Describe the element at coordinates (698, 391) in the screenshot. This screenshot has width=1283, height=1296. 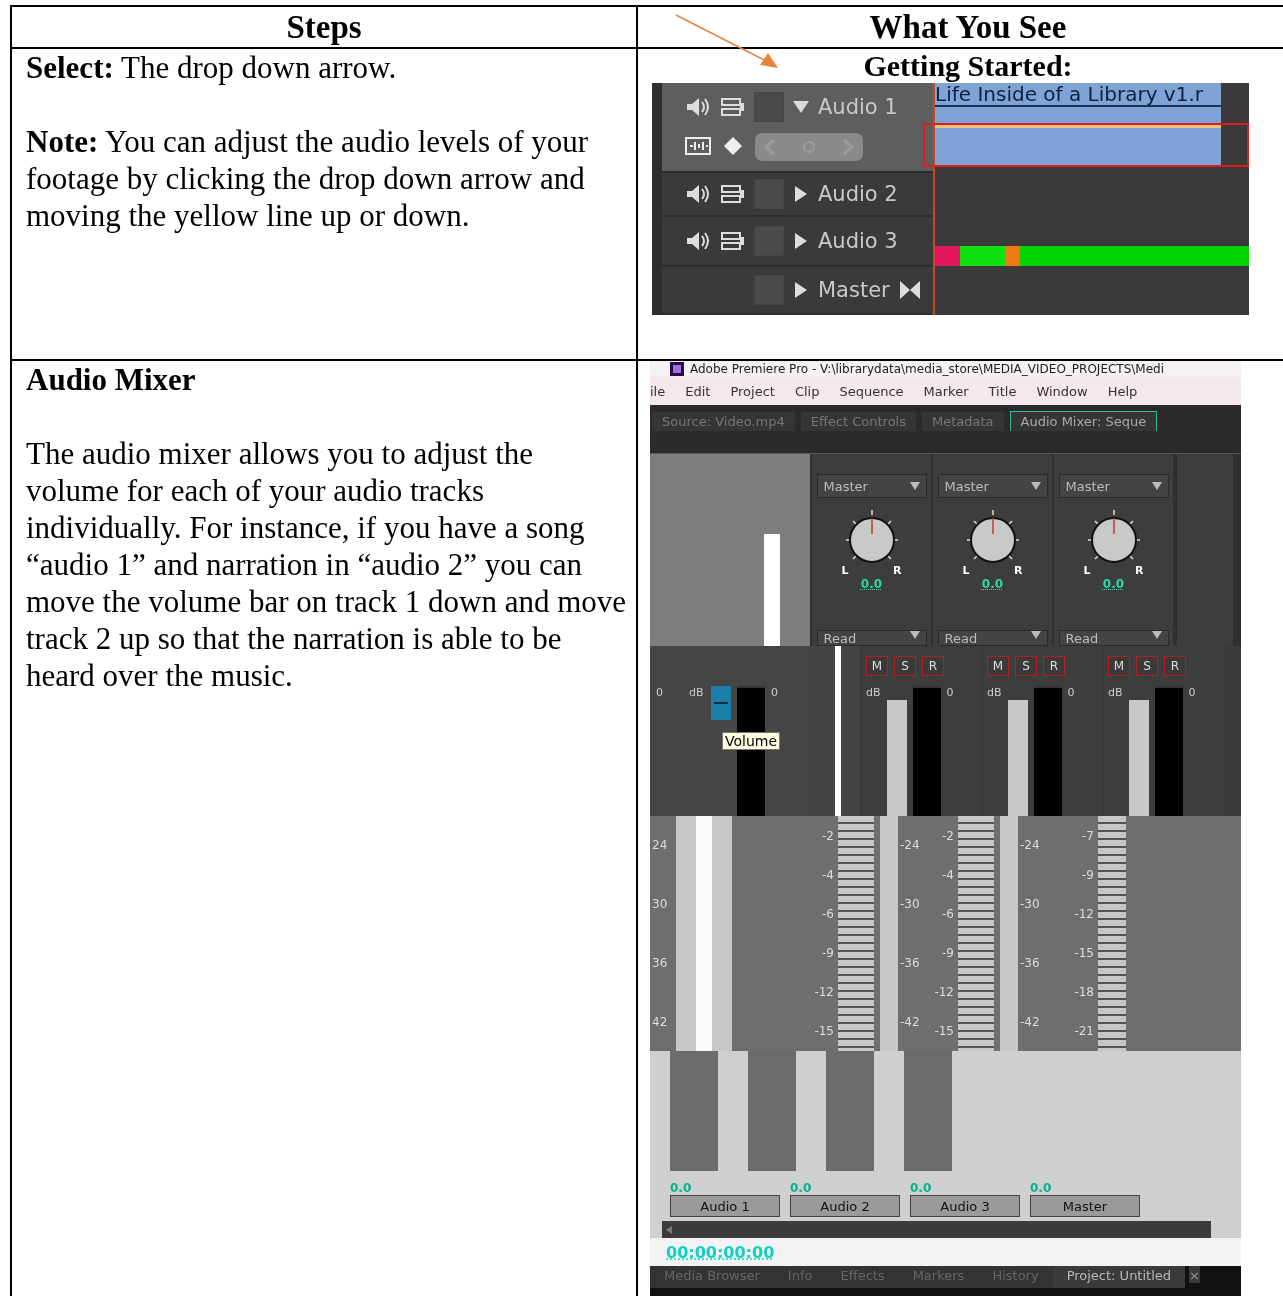
I see `menu-item: Edit` at that location.